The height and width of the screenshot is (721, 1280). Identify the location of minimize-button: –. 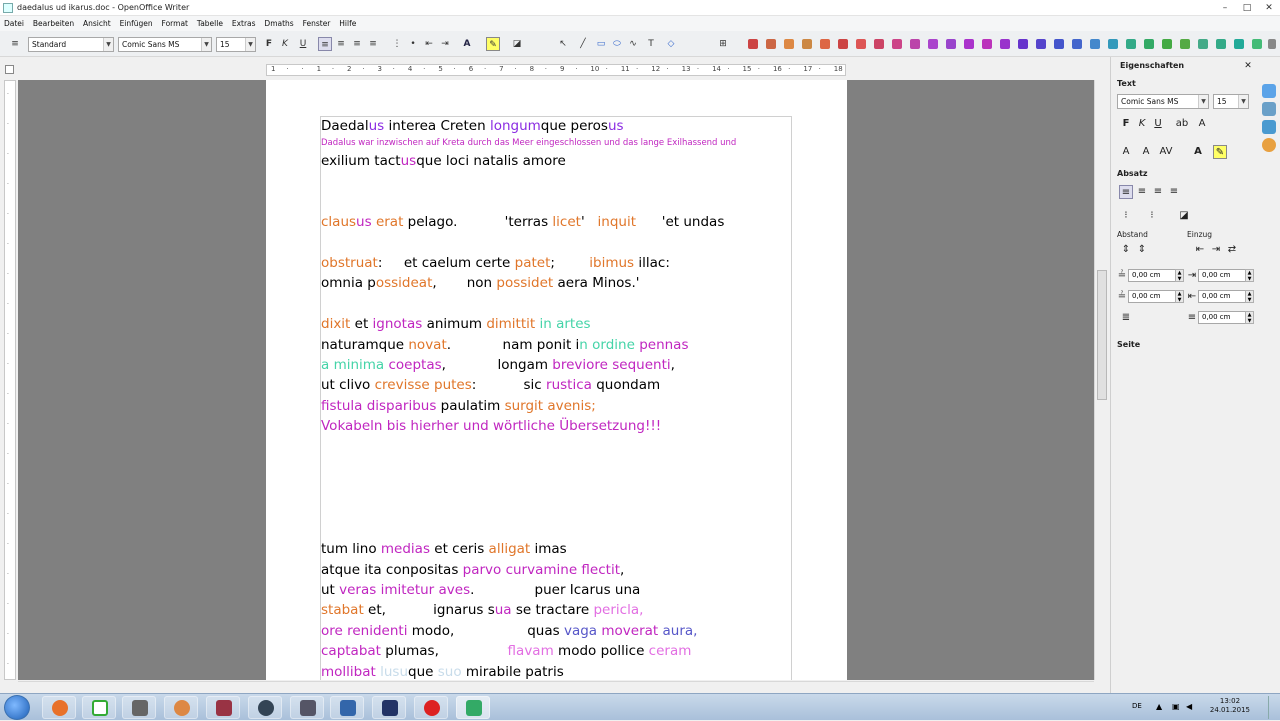
(1225, 8).